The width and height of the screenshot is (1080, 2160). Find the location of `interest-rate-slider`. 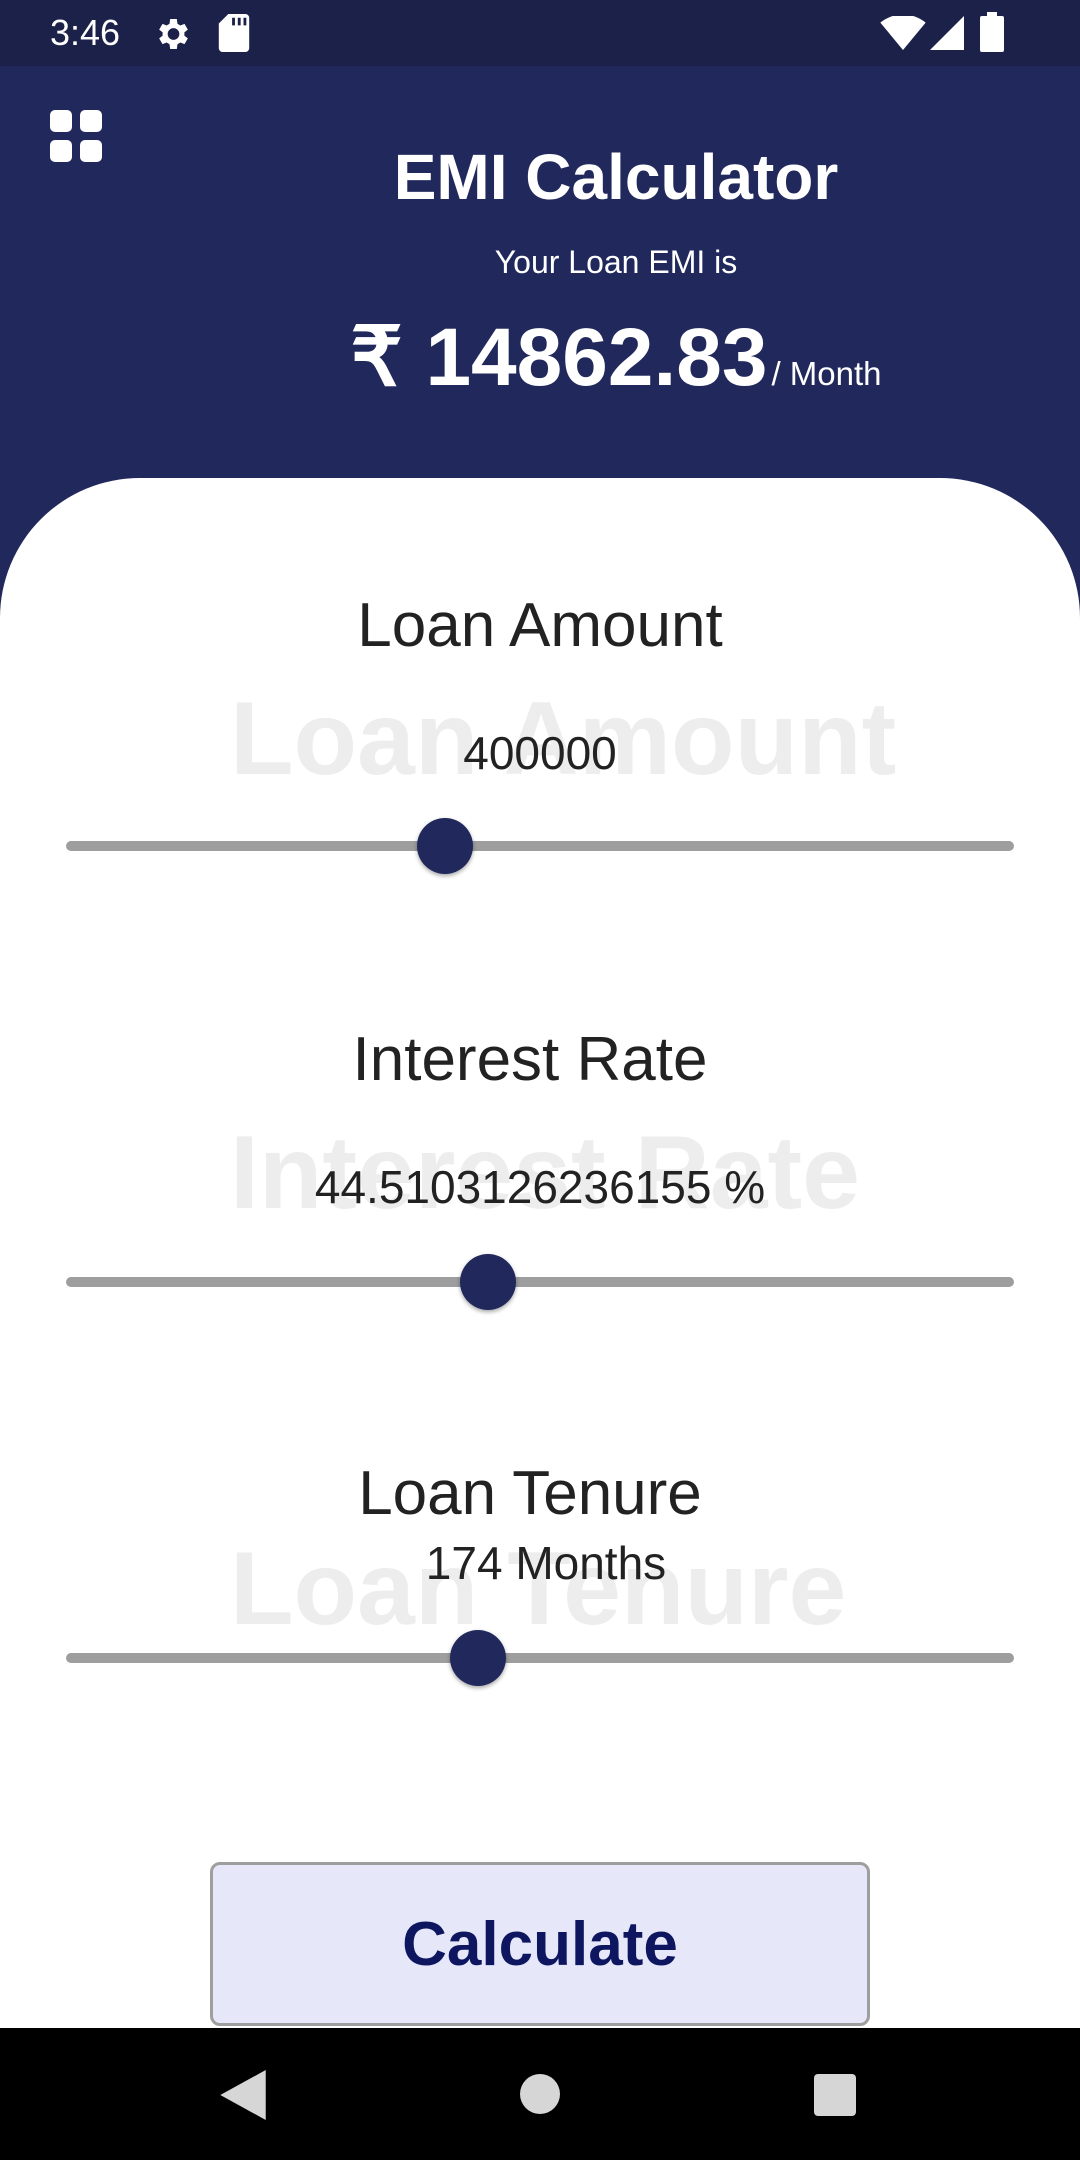

interest-rate-slider is located at coordinates (540, 1282).